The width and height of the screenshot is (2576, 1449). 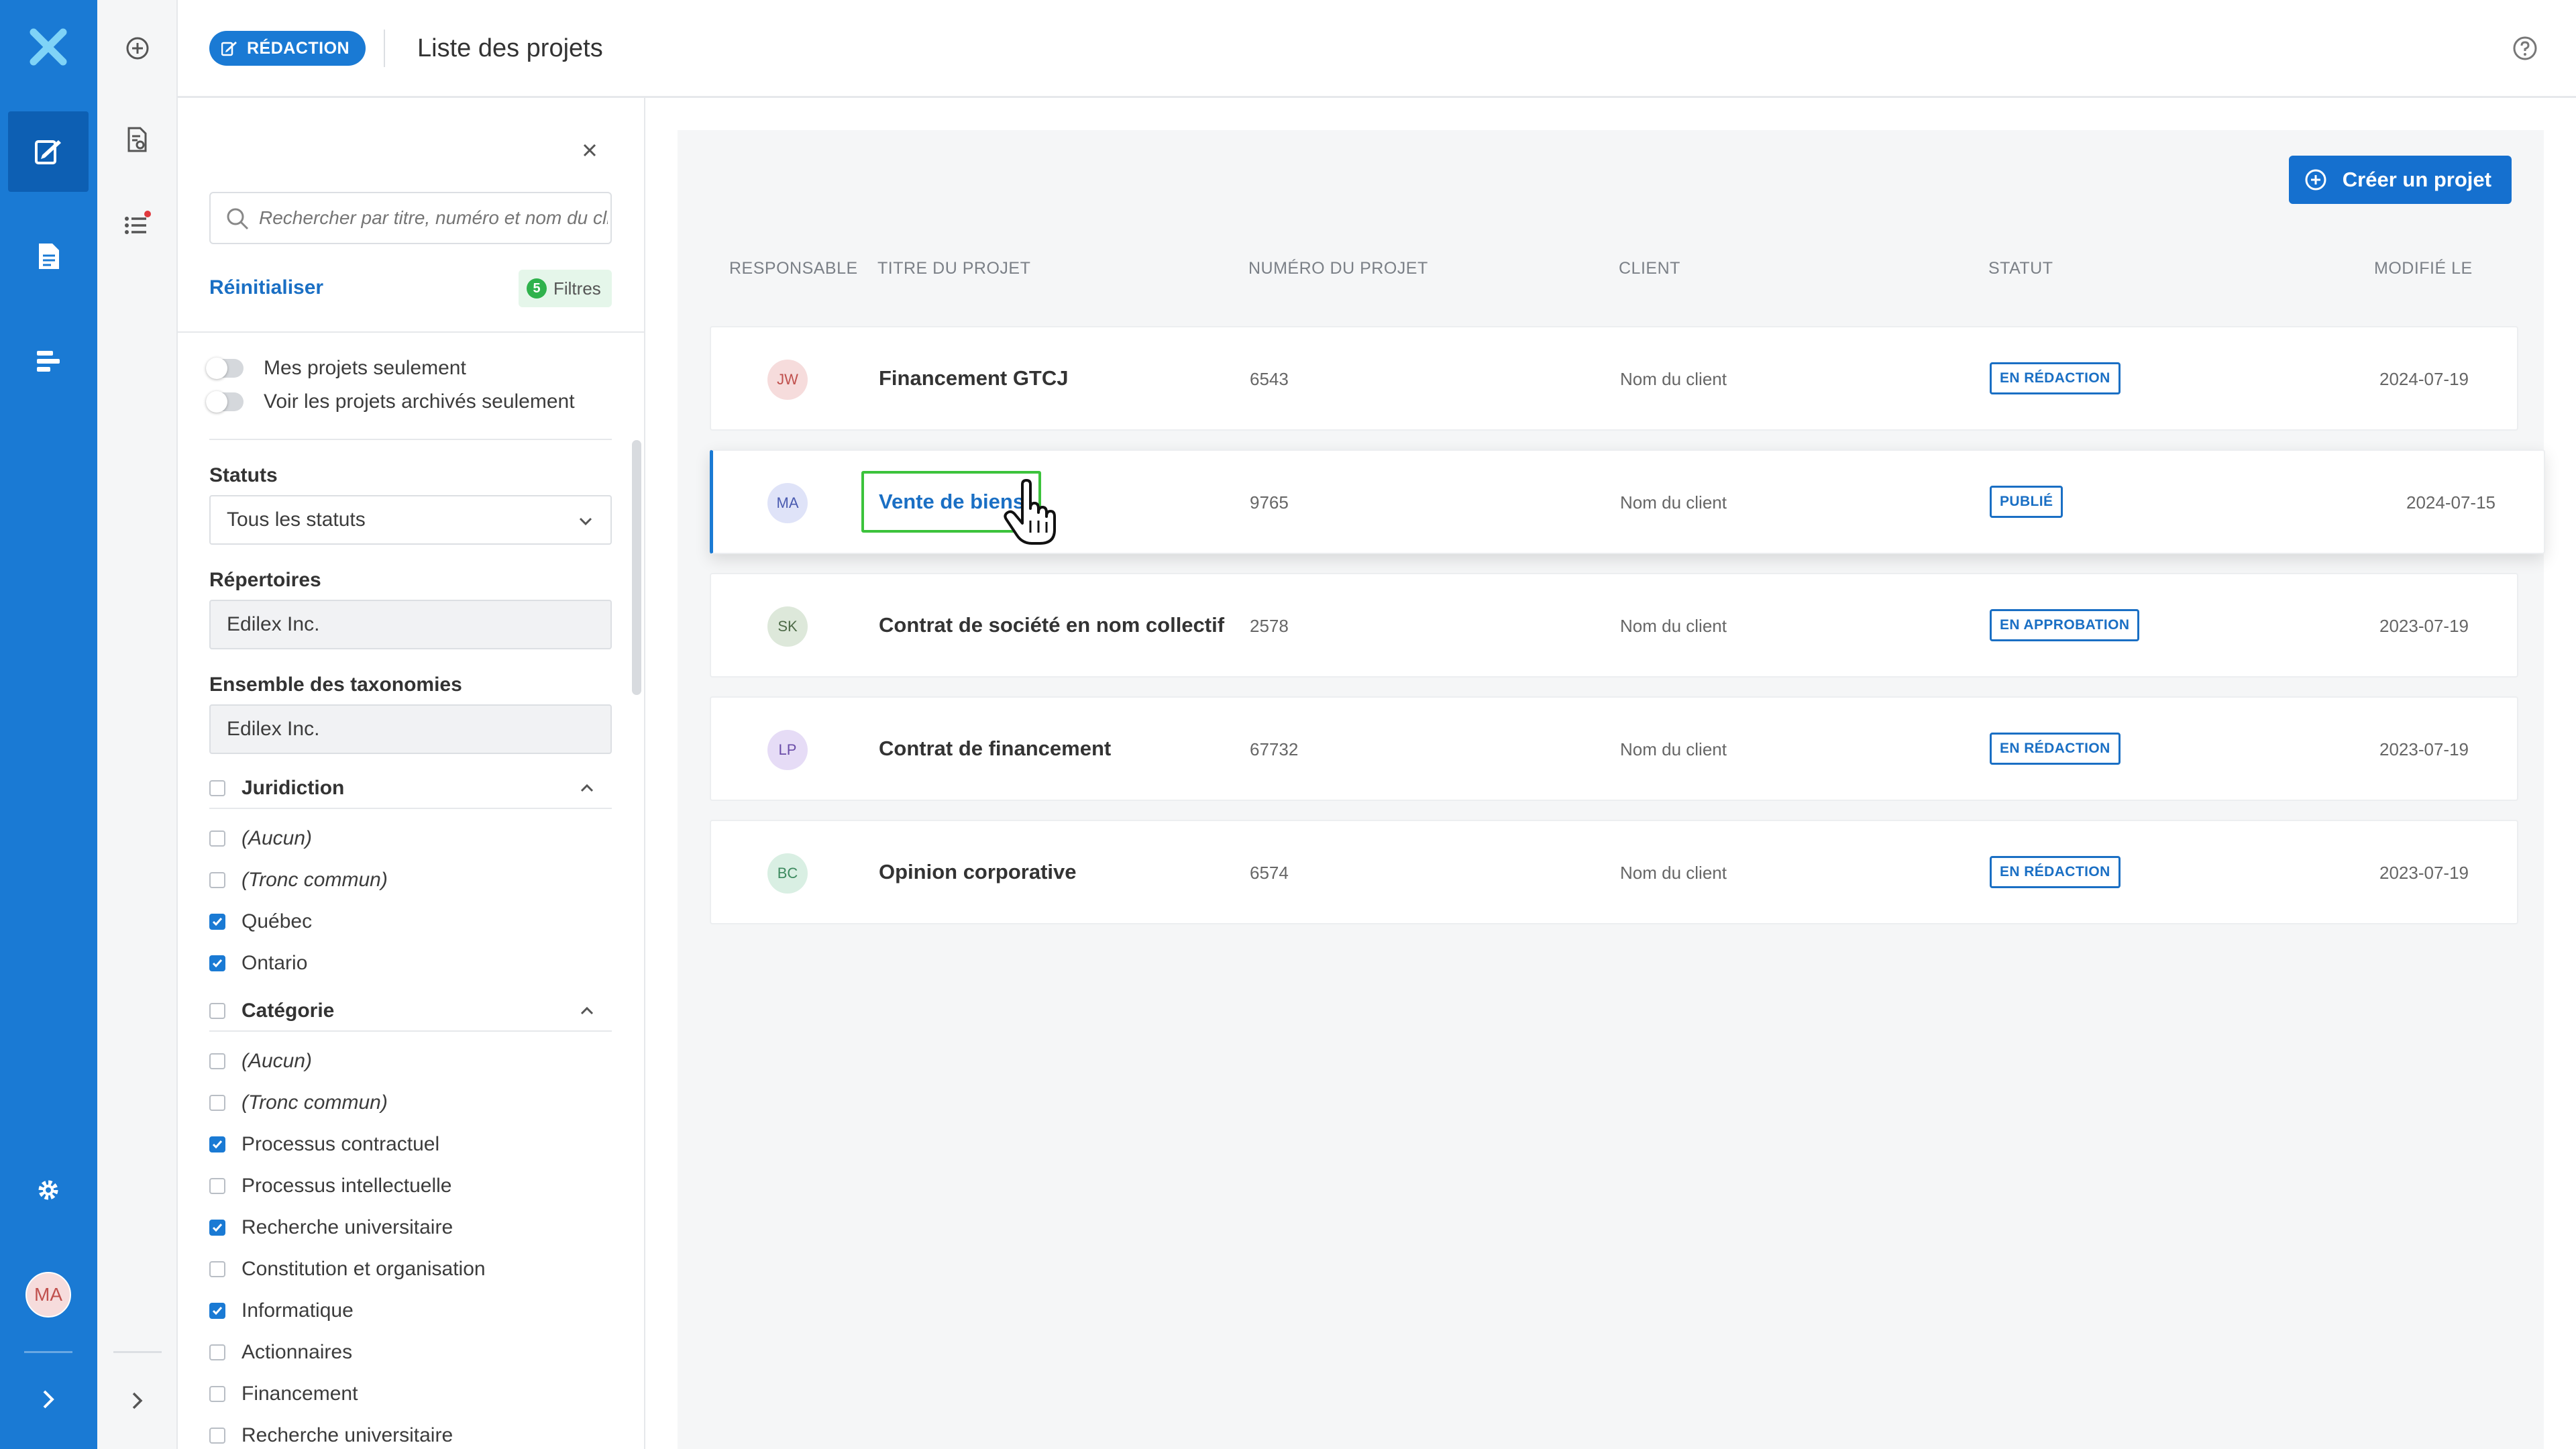 What do you see at coordinates (347, 1269) in the screenshot?
I see `filter-option: Constitution et organisation` at bounding box center [347, 1269].